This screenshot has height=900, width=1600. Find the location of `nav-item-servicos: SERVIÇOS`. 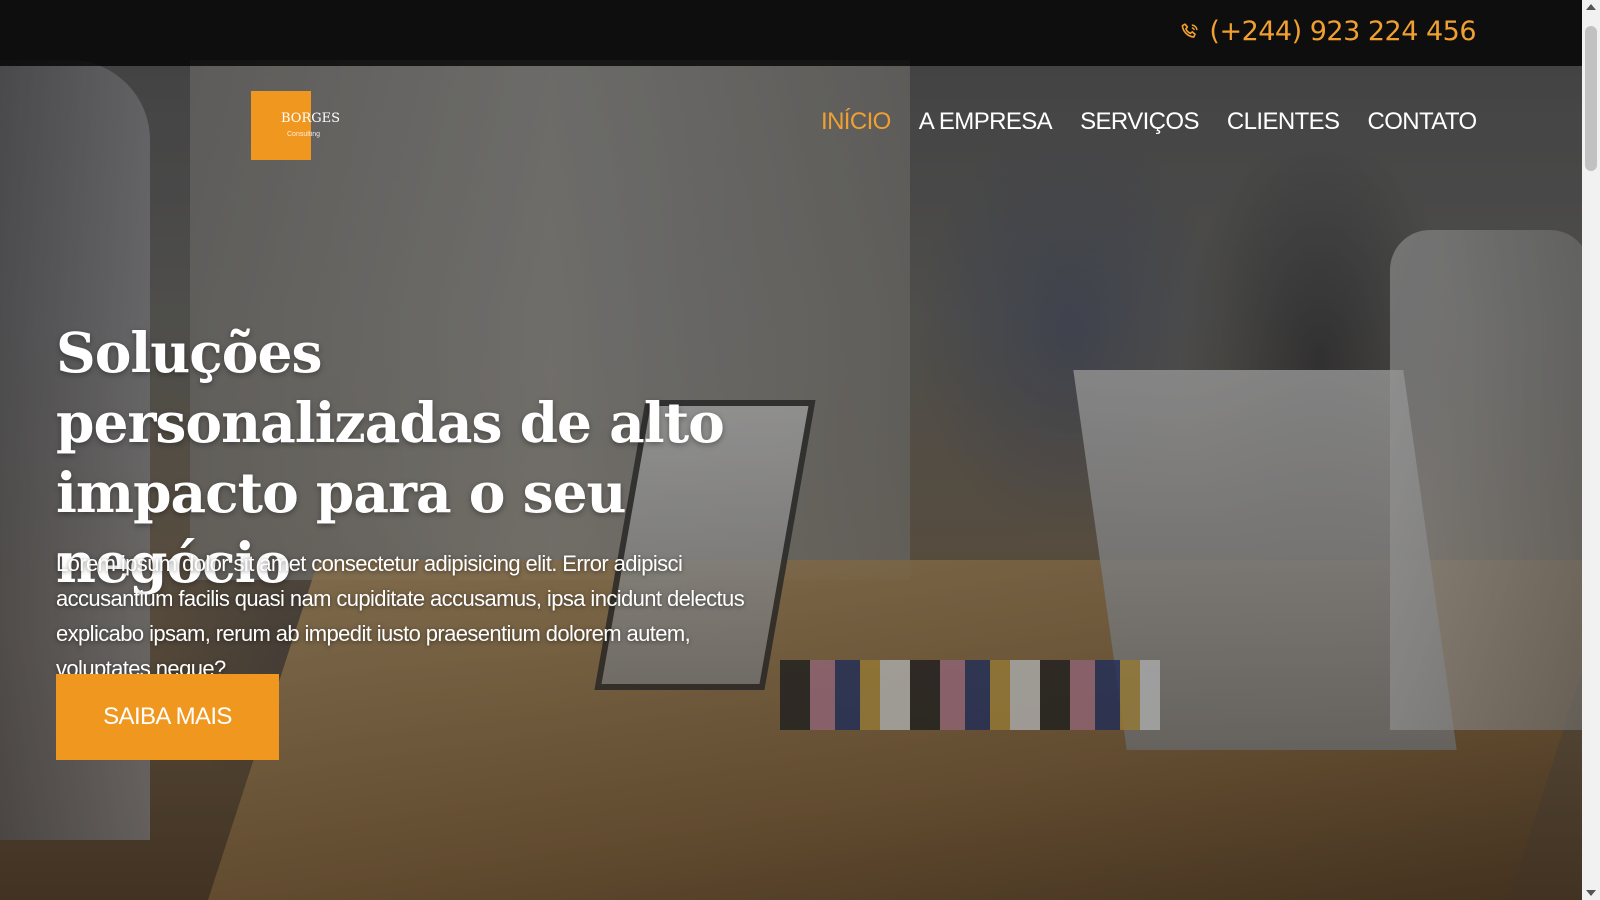

nav-item-servicos: SERVIÇOS is located at coordinates (1139, 122).